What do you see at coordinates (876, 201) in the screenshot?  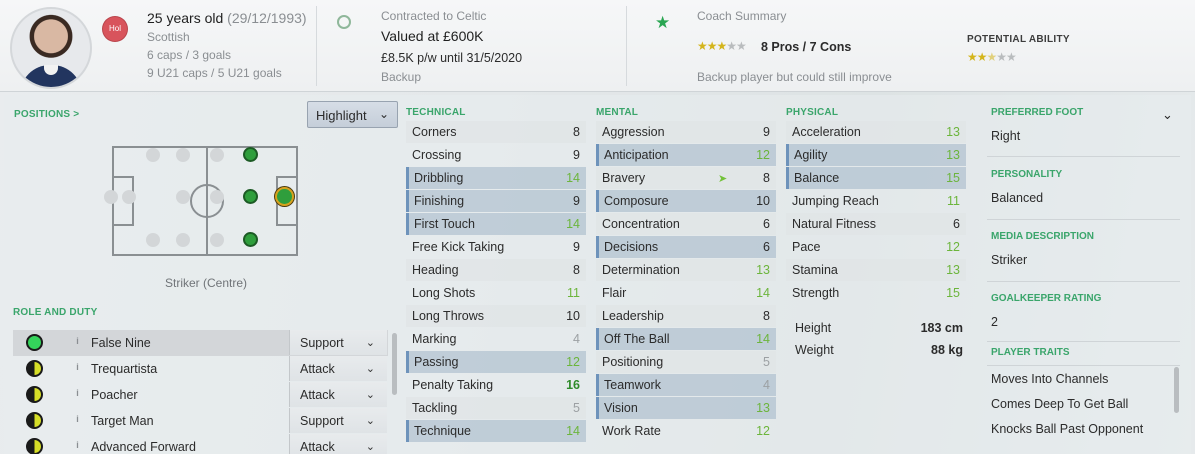 I see `attribute-row: Jumping Reach 11` at bounding box center [876, 201].